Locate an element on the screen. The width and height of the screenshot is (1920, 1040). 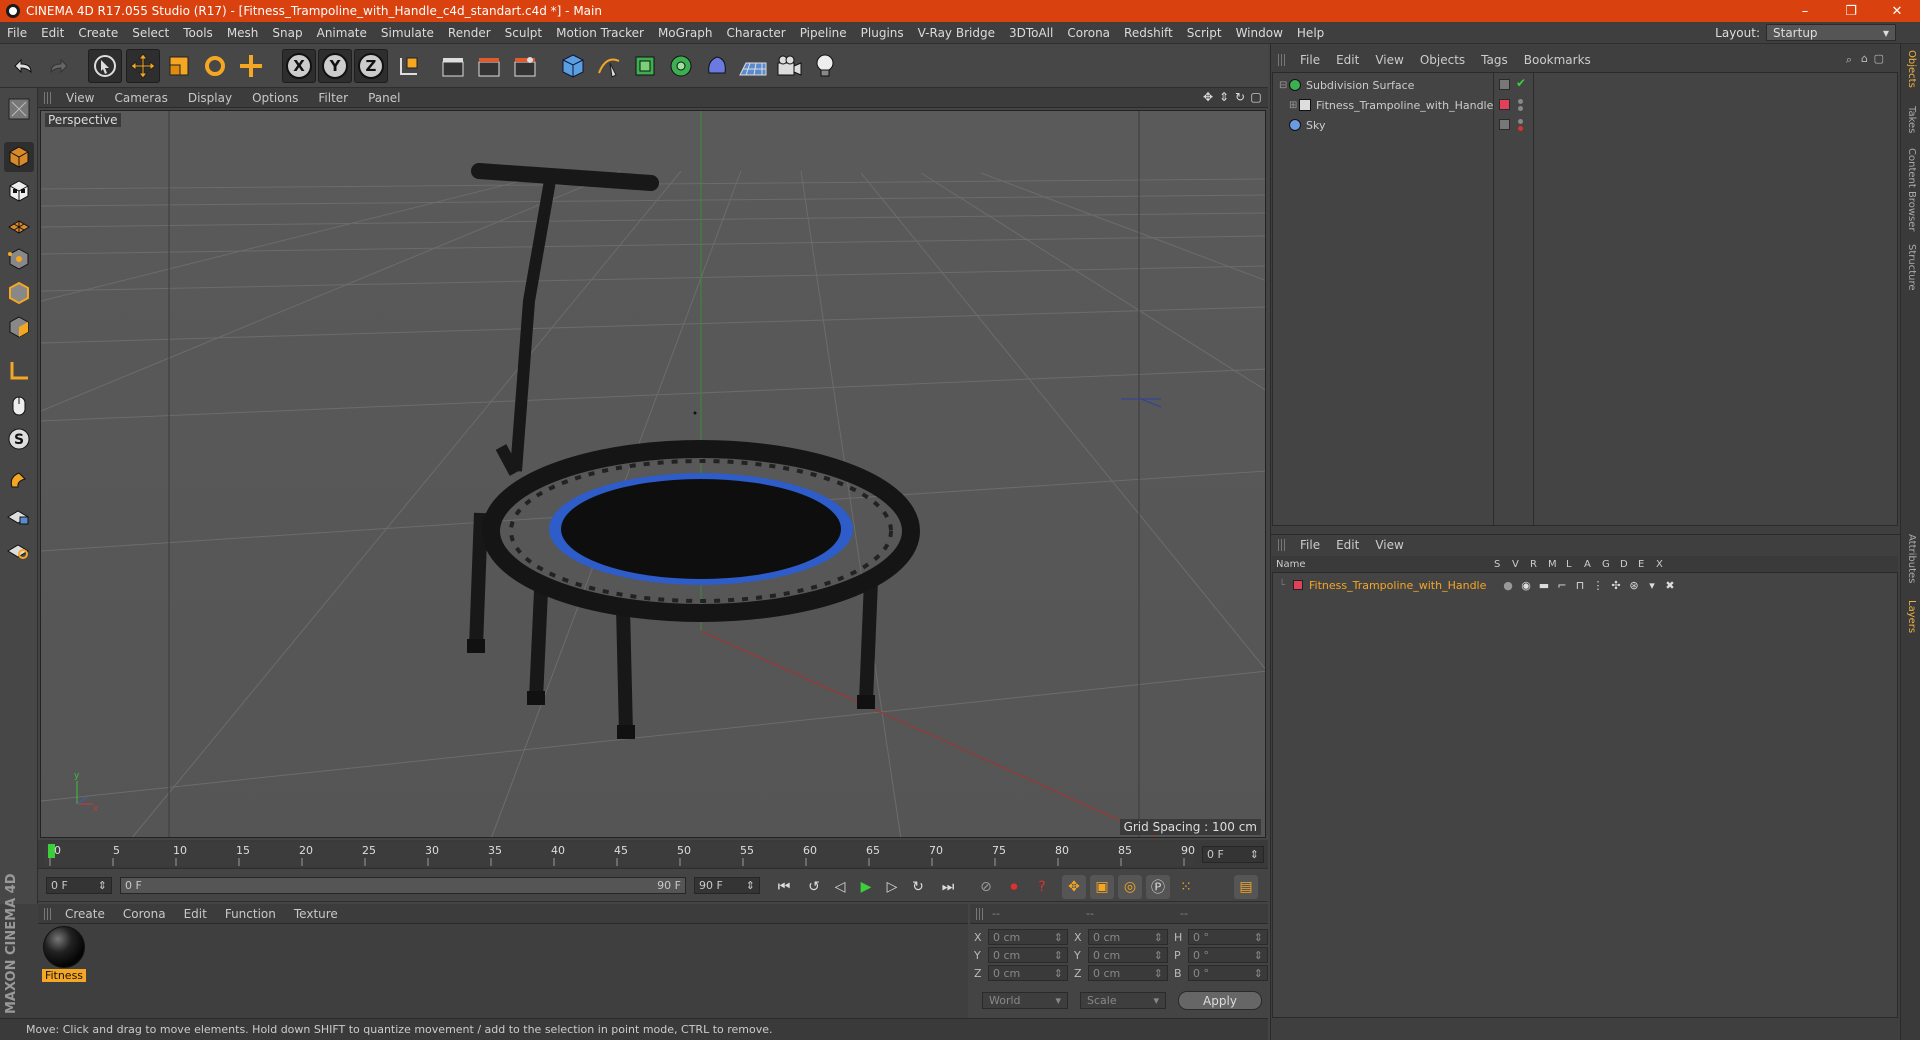
viewport-menu-display: Display is located at coordinates (210, 98).